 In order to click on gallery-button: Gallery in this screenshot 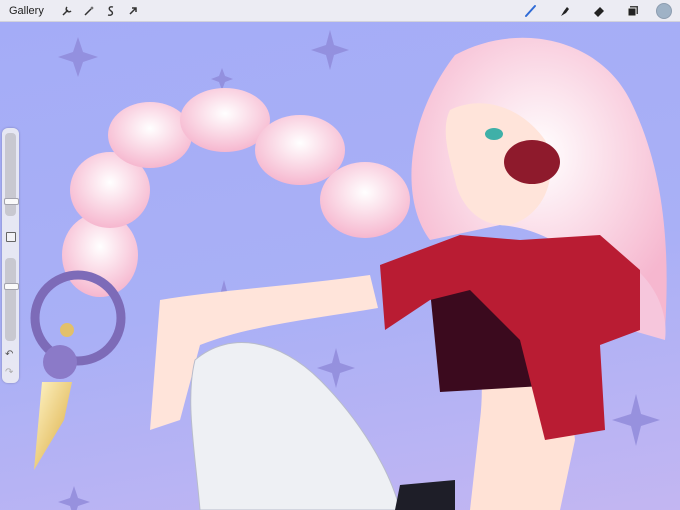, I will do `click(26, 11)`.